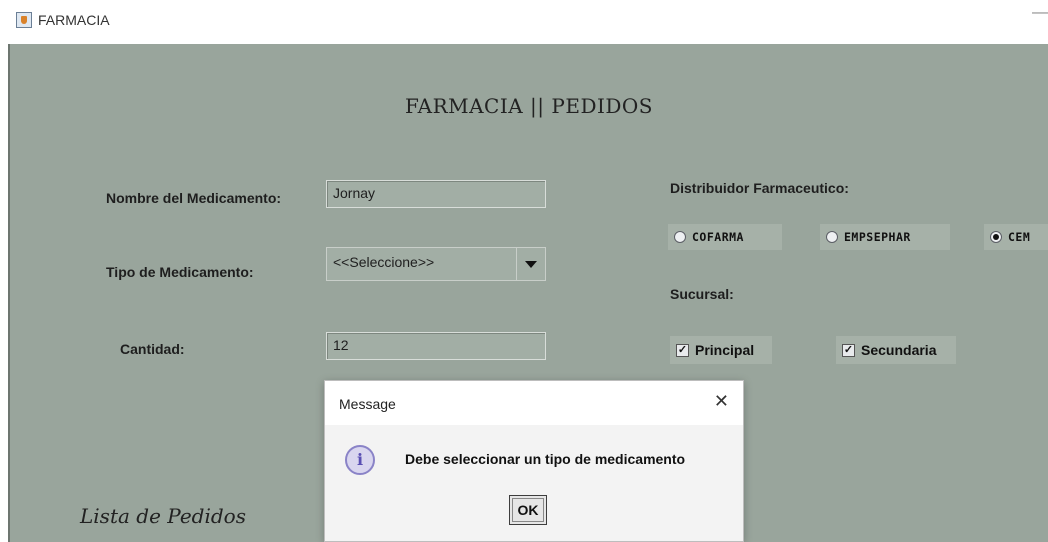 This screenshot has height=542, width=1048. I want to click on checkbox-secundaria: ✓ Secundaria, so click(896, 350).